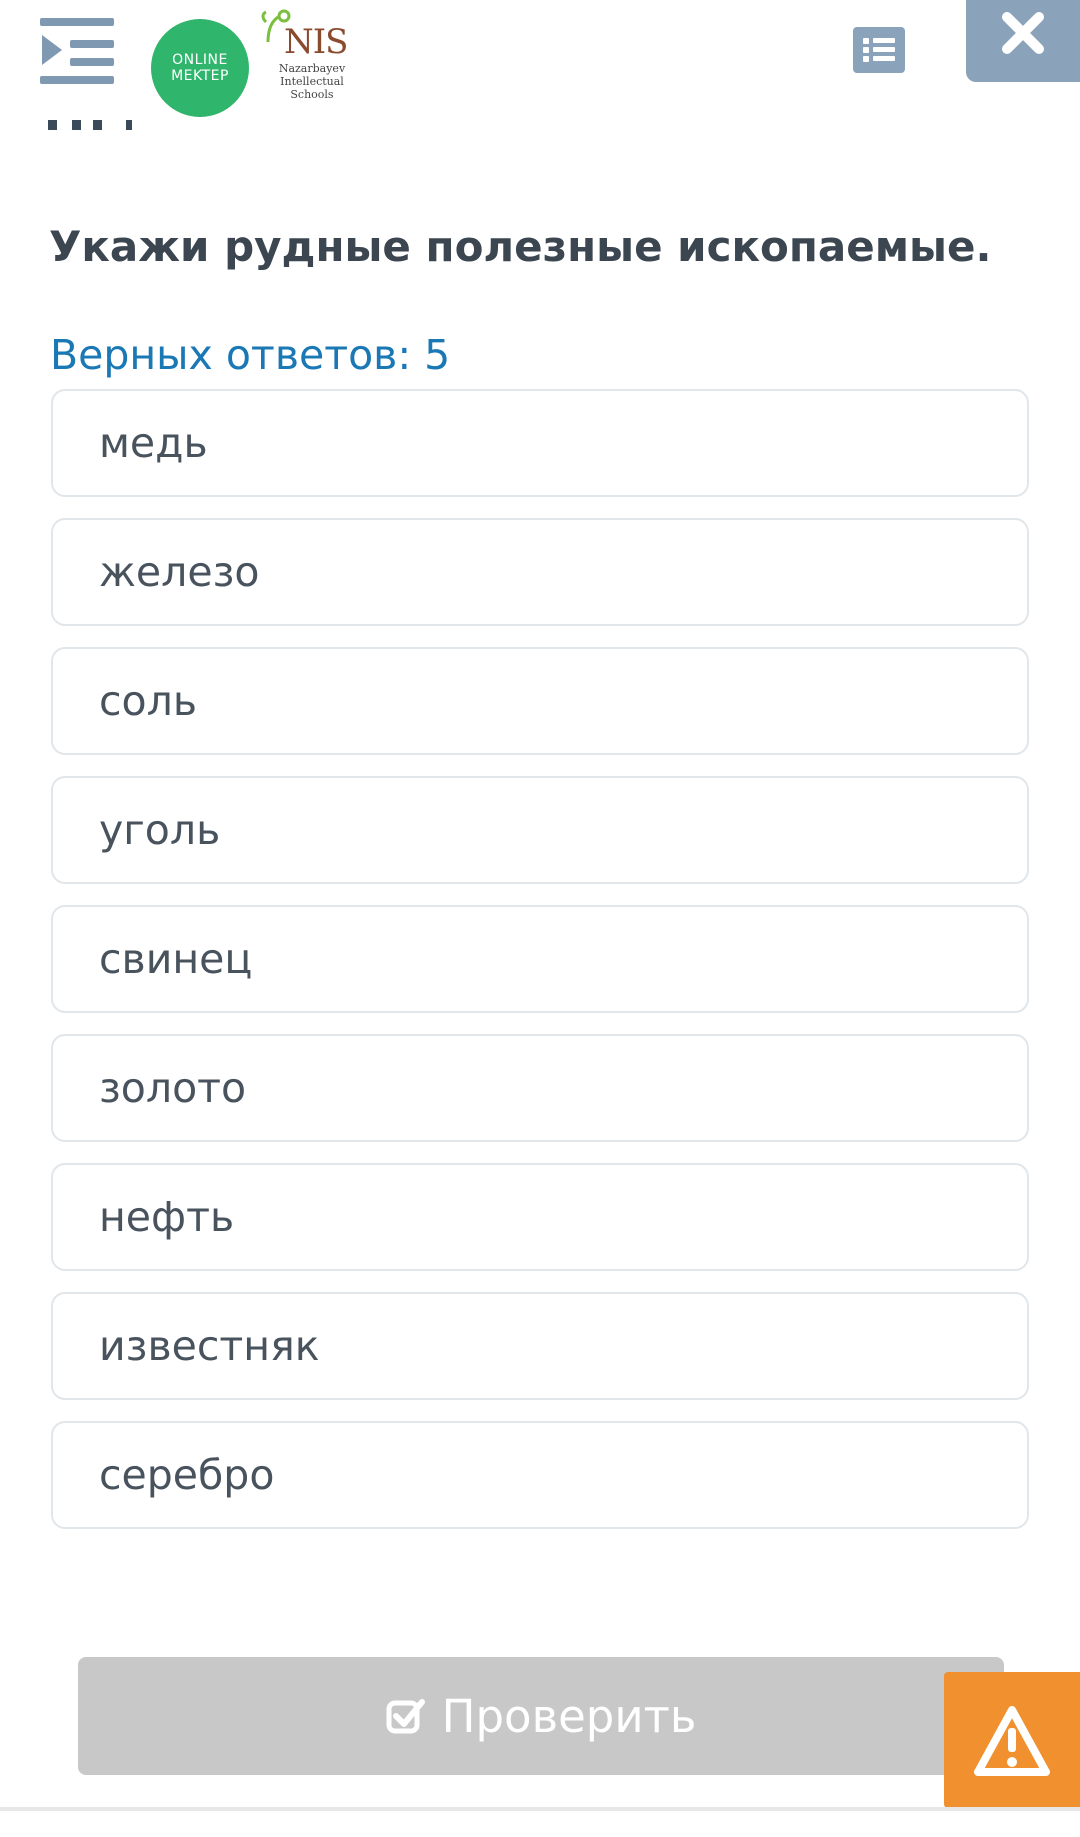 The image size is (1080, 1837). I want to click on answer-option: медь, so click(540, 443).